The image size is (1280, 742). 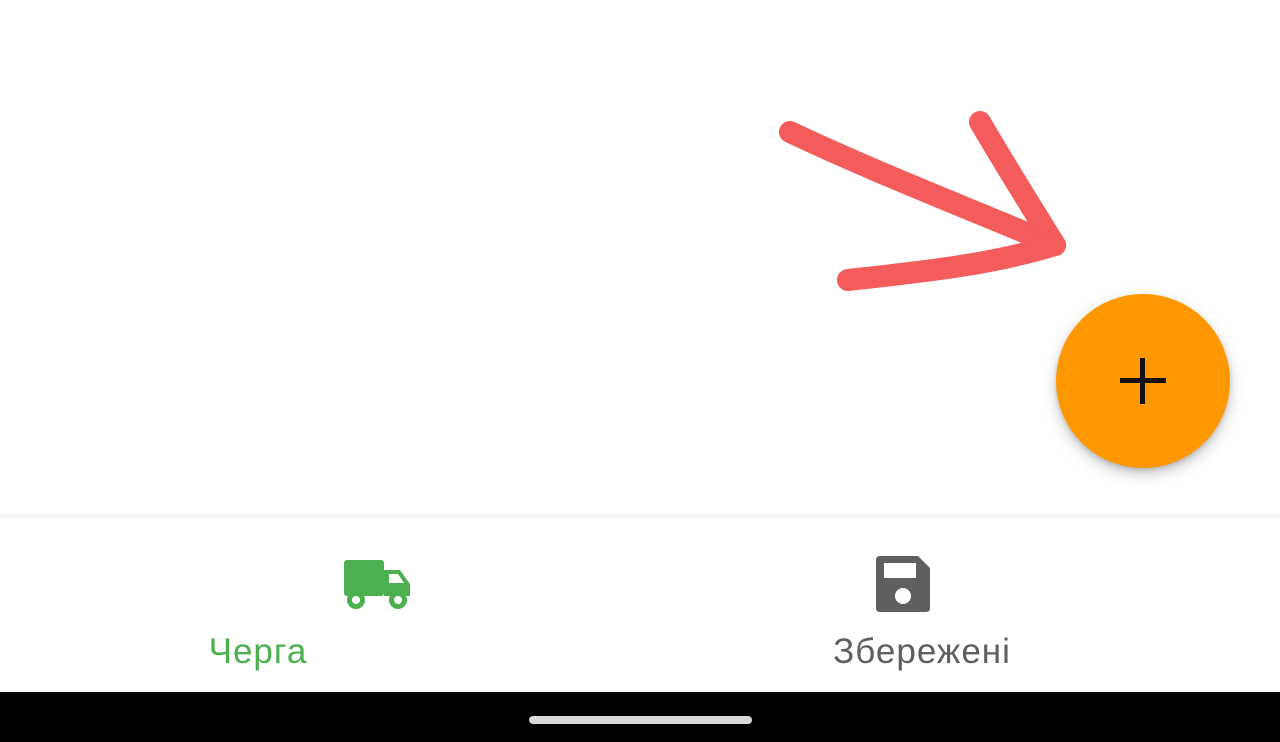 I want to click on truck-icon, so click(x=377, y=584).